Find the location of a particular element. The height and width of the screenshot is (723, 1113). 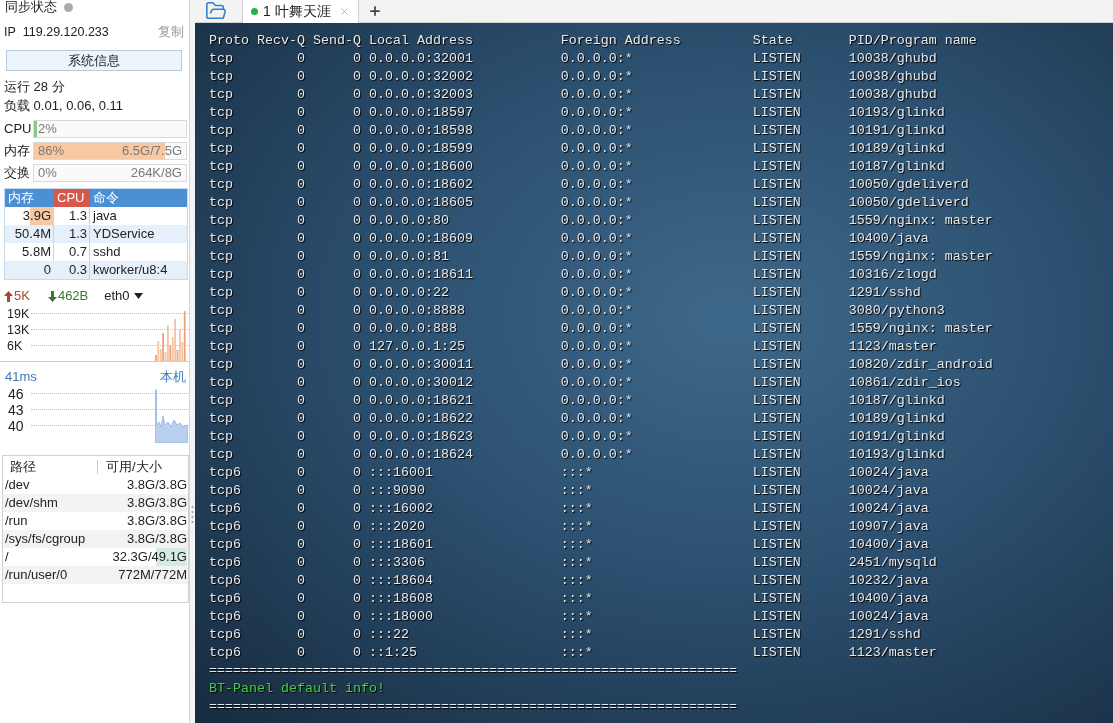

caret-icon is located at coordinates (138, 296).